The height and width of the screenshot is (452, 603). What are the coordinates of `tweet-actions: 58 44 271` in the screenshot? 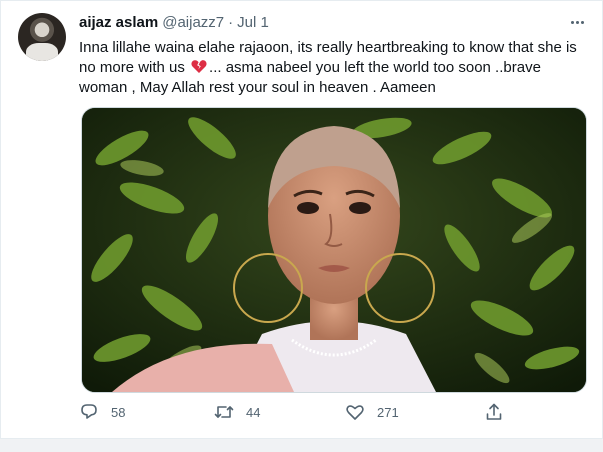 It's located at (299, 412).